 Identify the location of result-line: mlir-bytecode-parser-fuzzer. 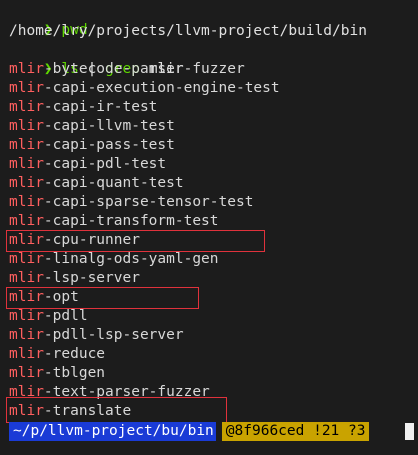
(127, 69).